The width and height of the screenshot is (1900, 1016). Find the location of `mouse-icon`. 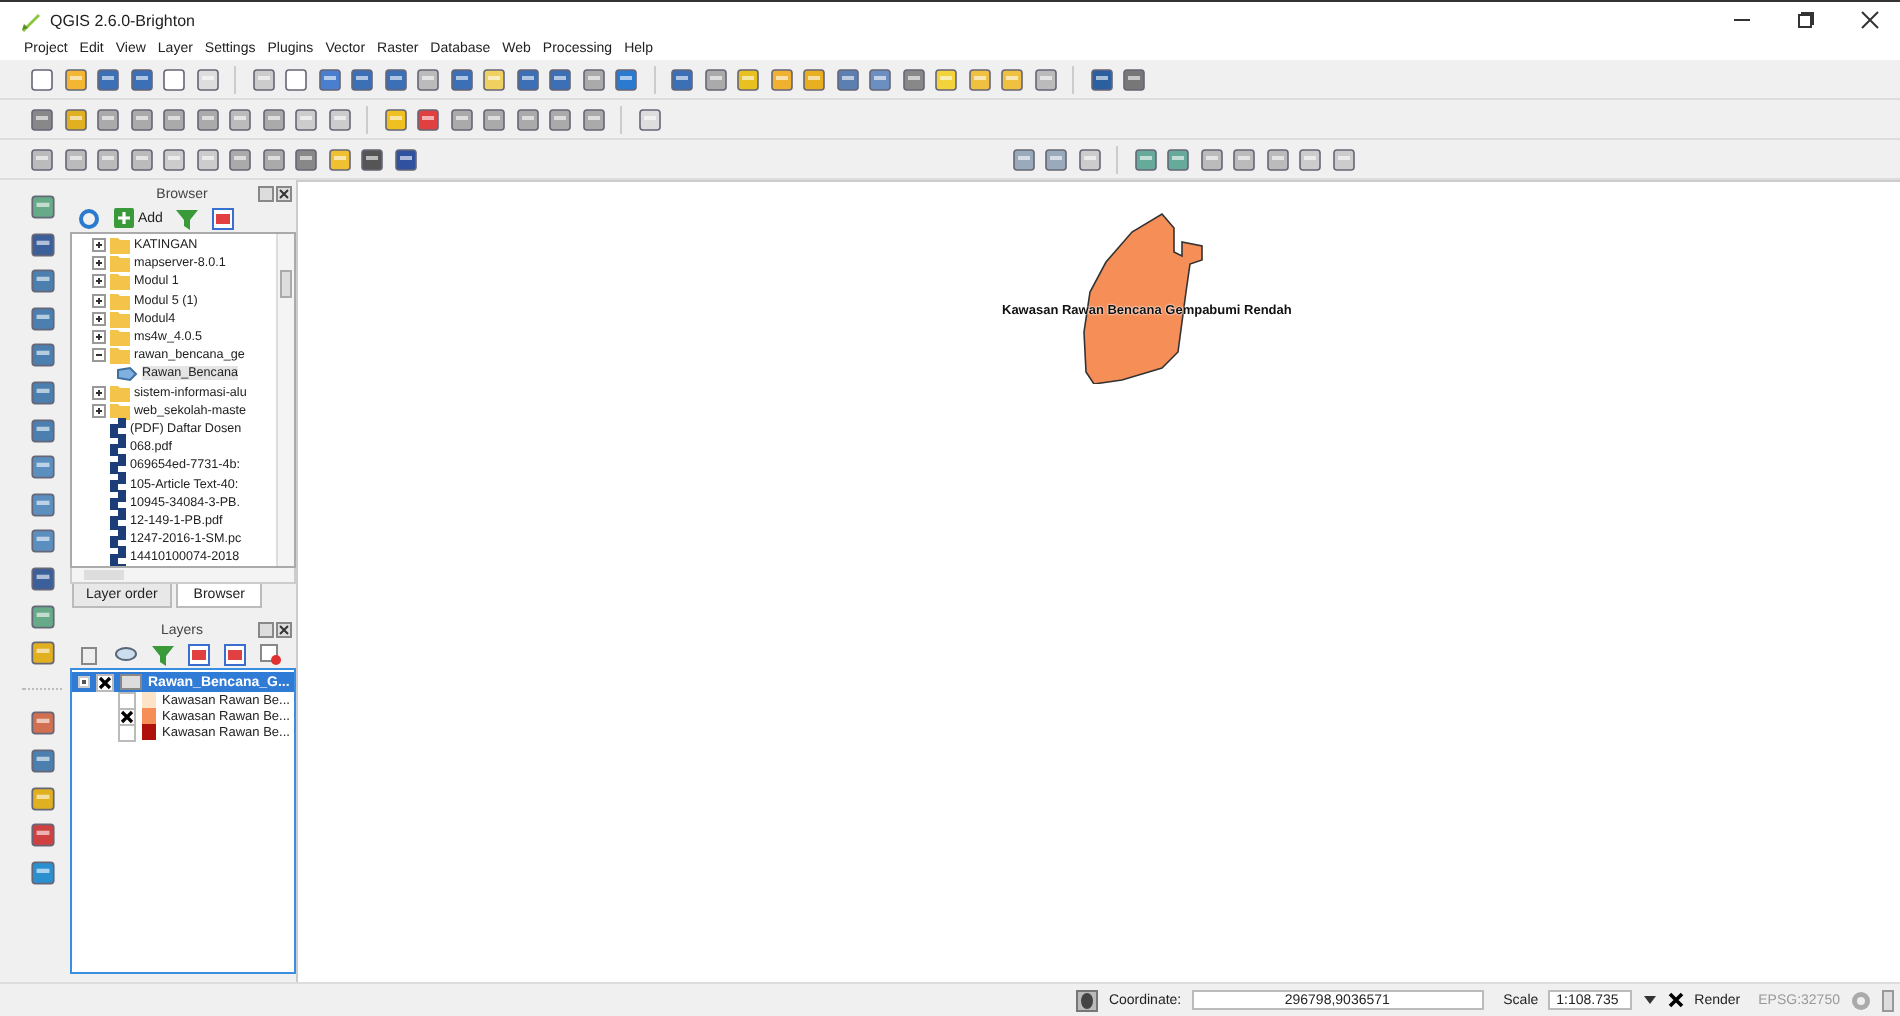

mouse-icon is located at coordinates (1087, 1000).